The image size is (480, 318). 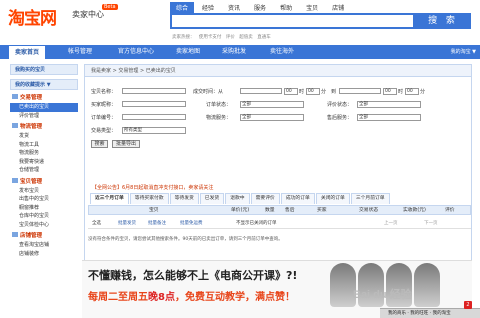 I want to click on from-hour-select: 00, so click(x=291, y=91).